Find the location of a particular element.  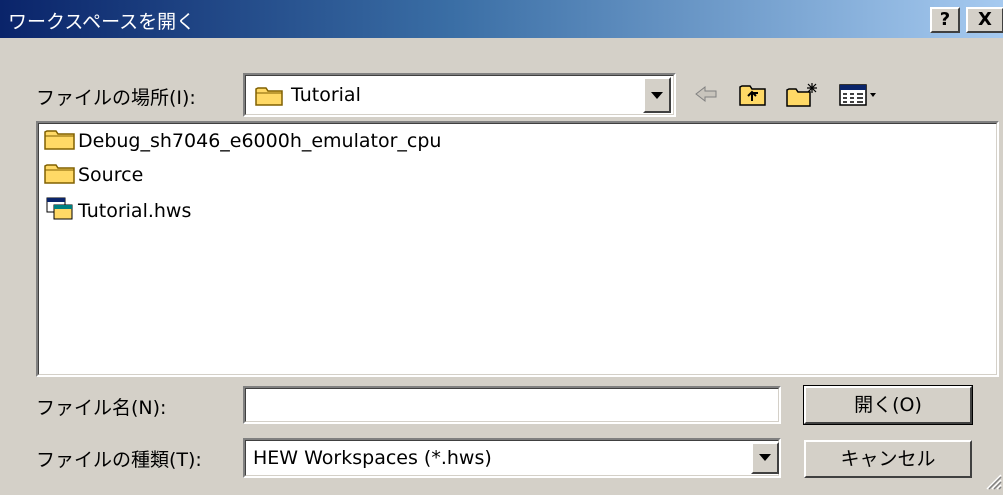

list-item: Source is located at coordinates (93, 175).